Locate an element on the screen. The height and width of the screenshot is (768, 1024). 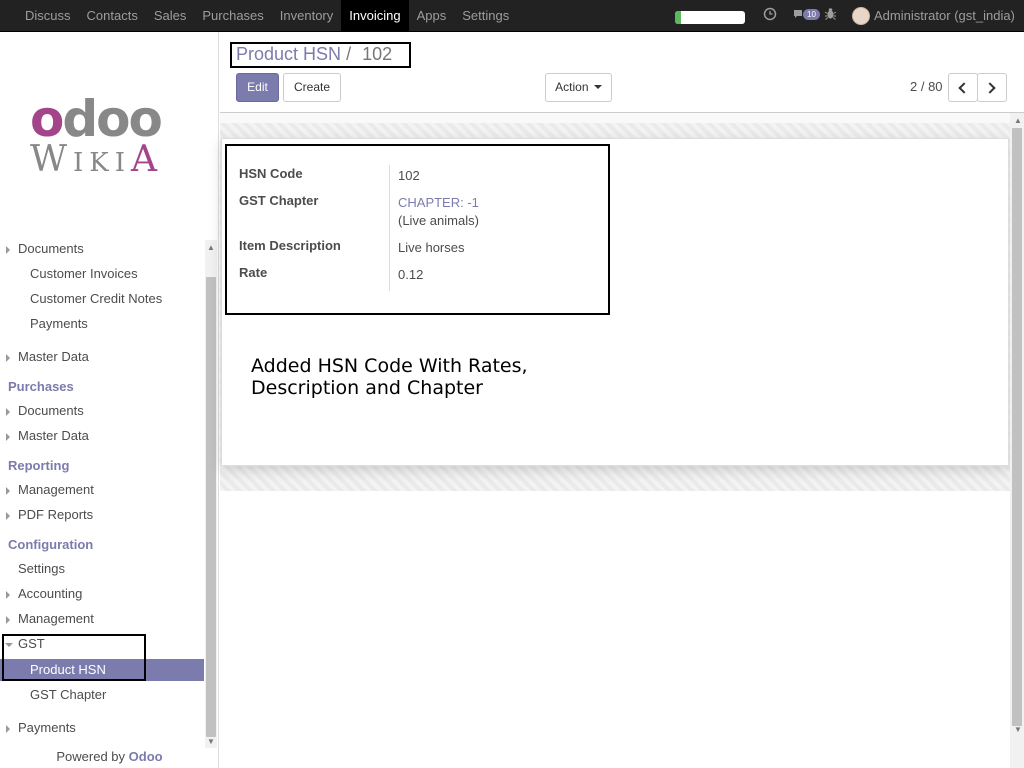
sidebar-section-purchases: Purchases is located at coordinates (102, 387).